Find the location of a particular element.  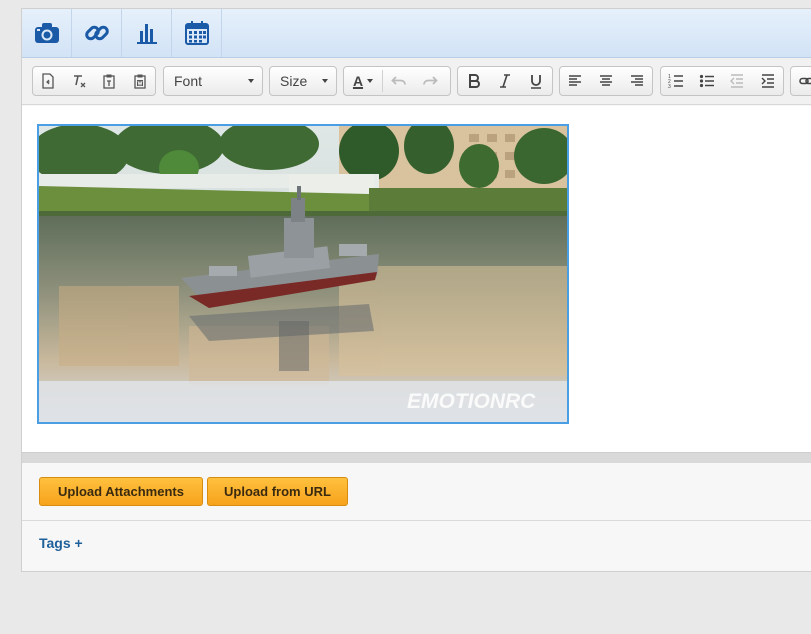

insert-chart-button is located at coordinates (147, 33).